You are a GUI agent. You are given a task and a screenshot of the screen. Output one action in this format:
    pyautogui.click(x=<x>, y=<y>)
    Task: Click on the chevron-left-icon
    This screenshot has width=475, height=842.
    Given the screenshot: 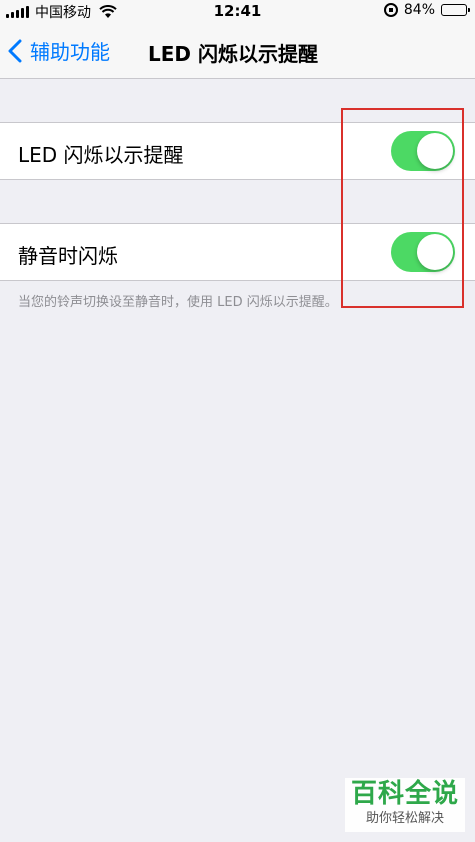 What is the action you would take?
    pyautogui.click(x=15, y=50)
    